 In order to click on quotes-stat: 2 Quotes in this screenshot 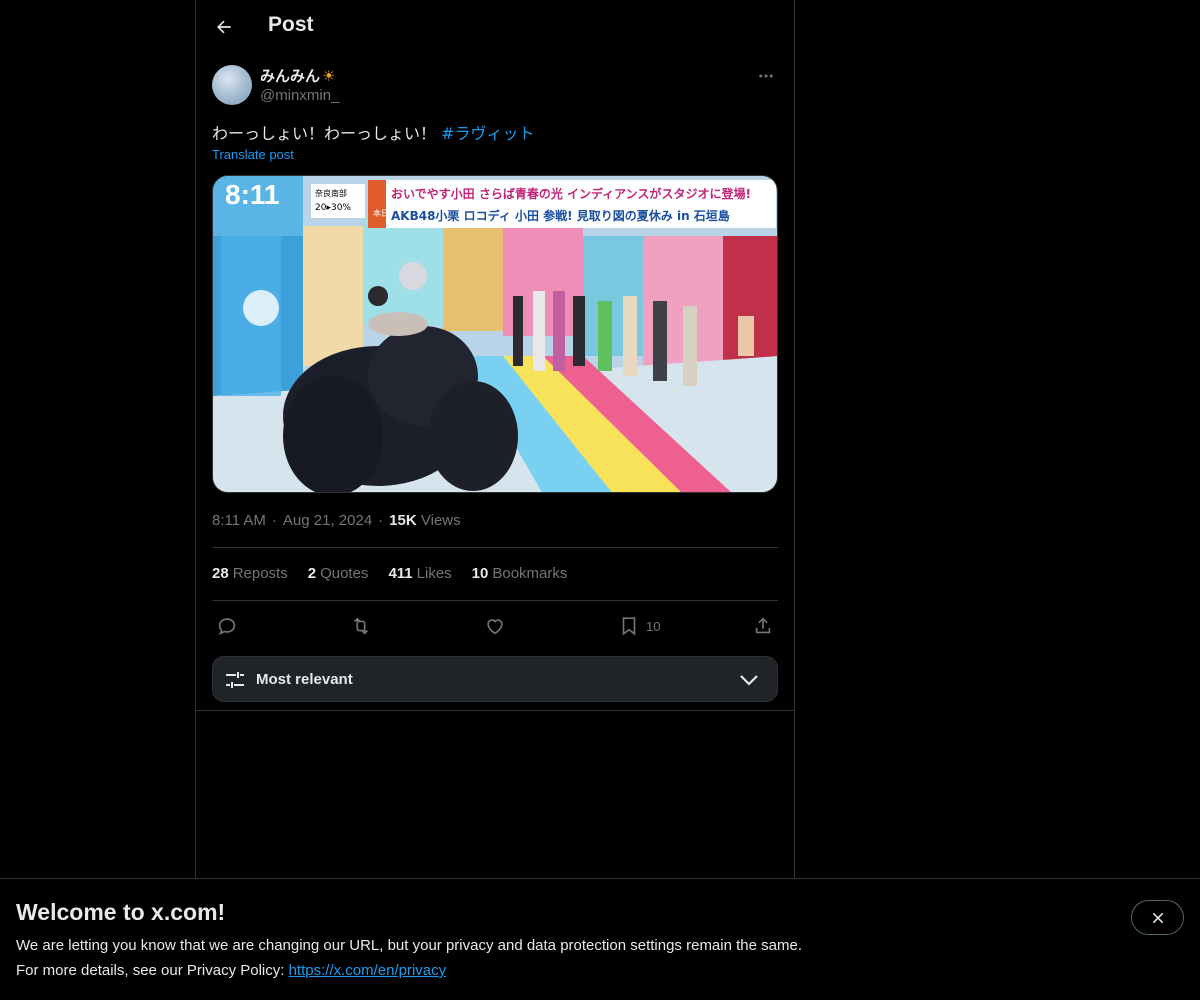, I will do `click(338, 573)`.